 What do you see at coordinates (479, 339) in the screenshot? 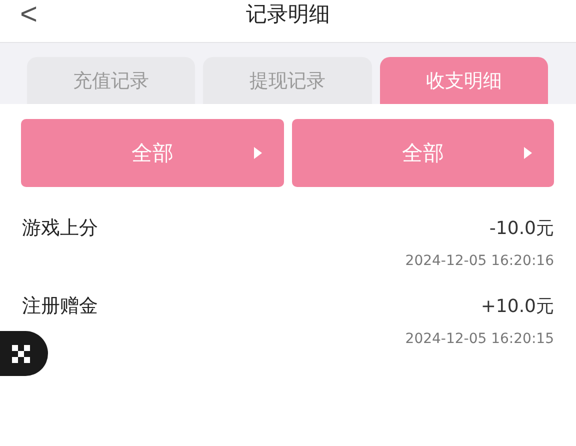
I see `record-time: 2024-12-05 16:20:15` at bounding box center [479, 339].